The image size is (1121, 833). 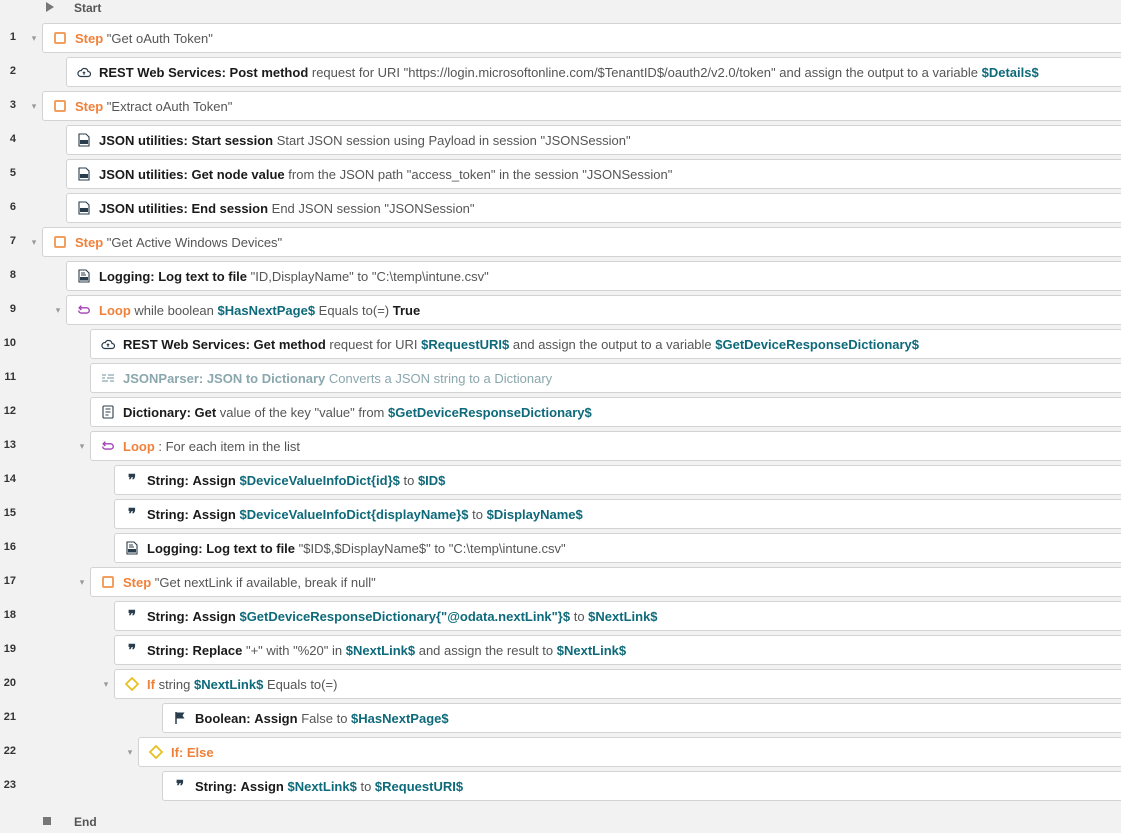 I want to click on action-description: while boolean, so click(x=174, y=310).